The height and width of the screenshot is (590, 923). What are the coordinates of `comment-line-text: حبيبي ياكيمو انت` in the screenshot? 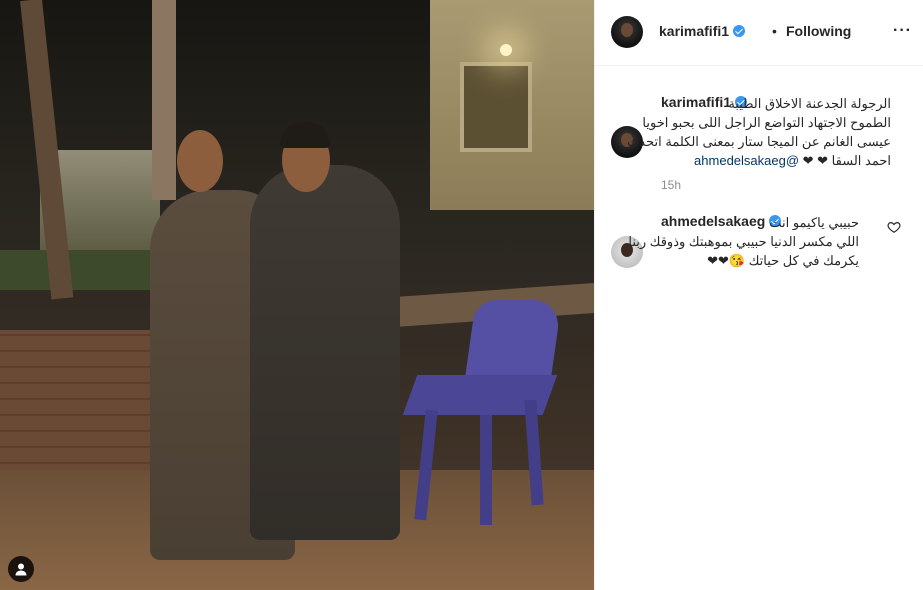 It's located at (814, 222).